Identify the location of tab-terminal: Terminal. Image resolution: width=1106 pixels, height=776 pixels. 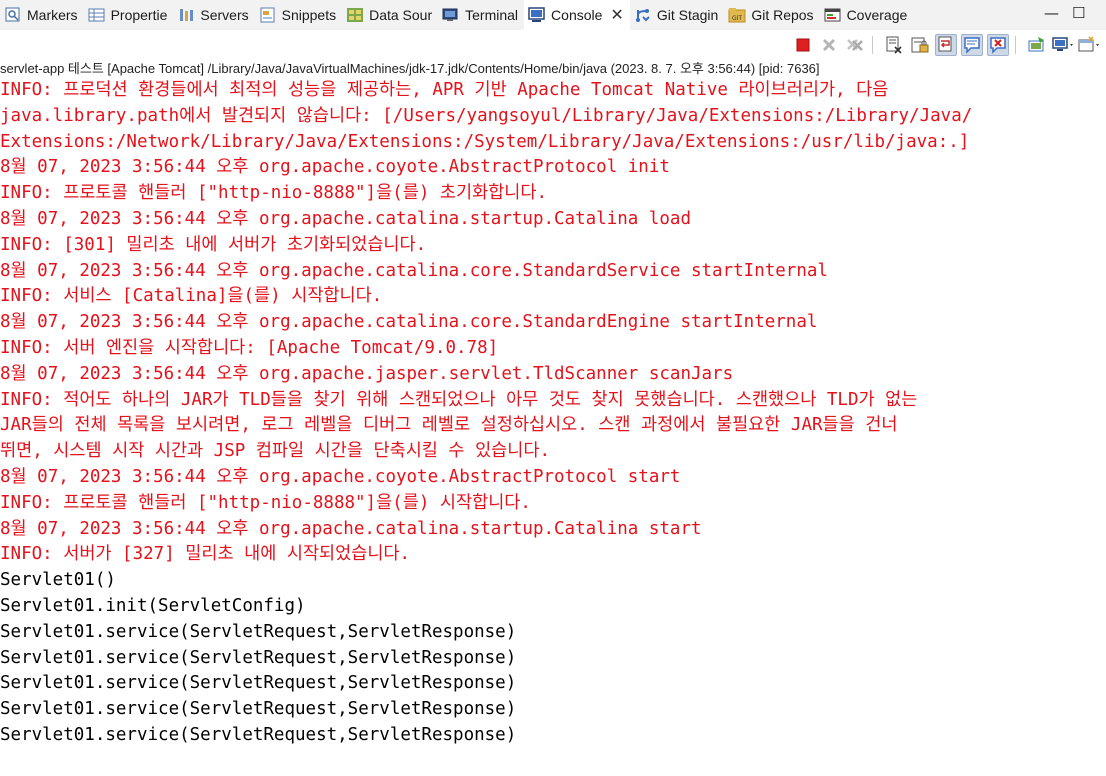
(481, 15).